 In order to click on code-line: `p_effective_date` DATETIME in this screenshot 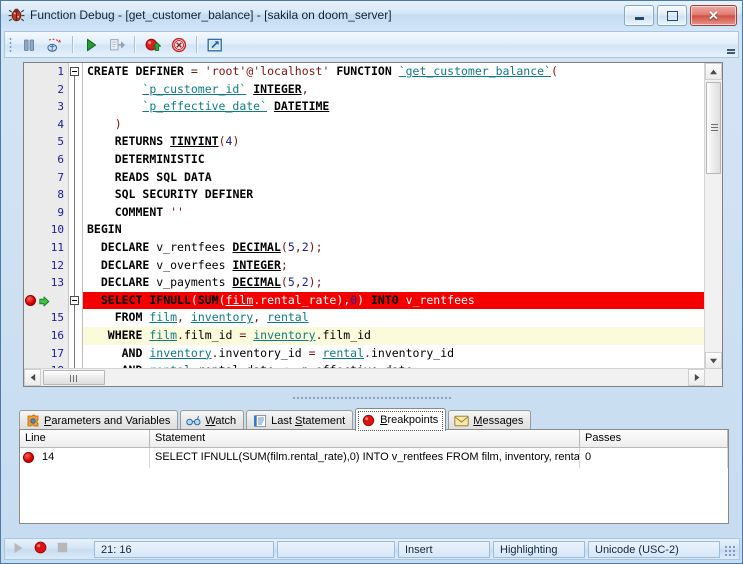, I will do `click(402, 107)`.